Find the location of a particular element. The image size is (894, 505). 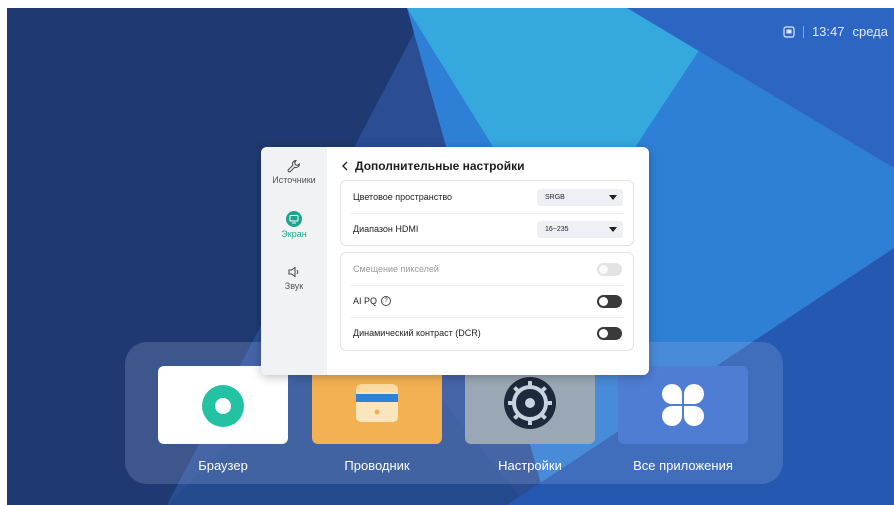

browser-icon is located at coordinates (223, 406).